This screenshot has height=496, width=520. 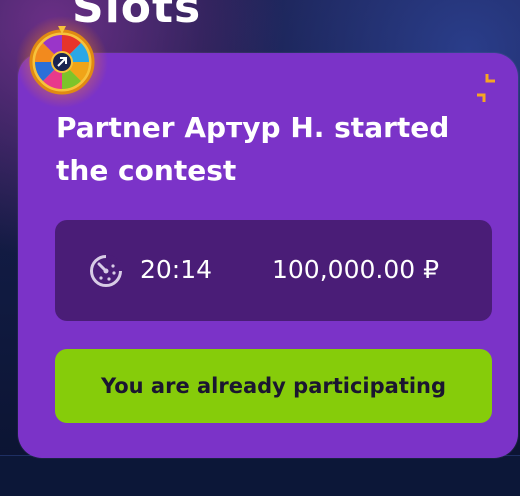 I want to click on participating-button: You are already participating, so click(x=273, y=386).